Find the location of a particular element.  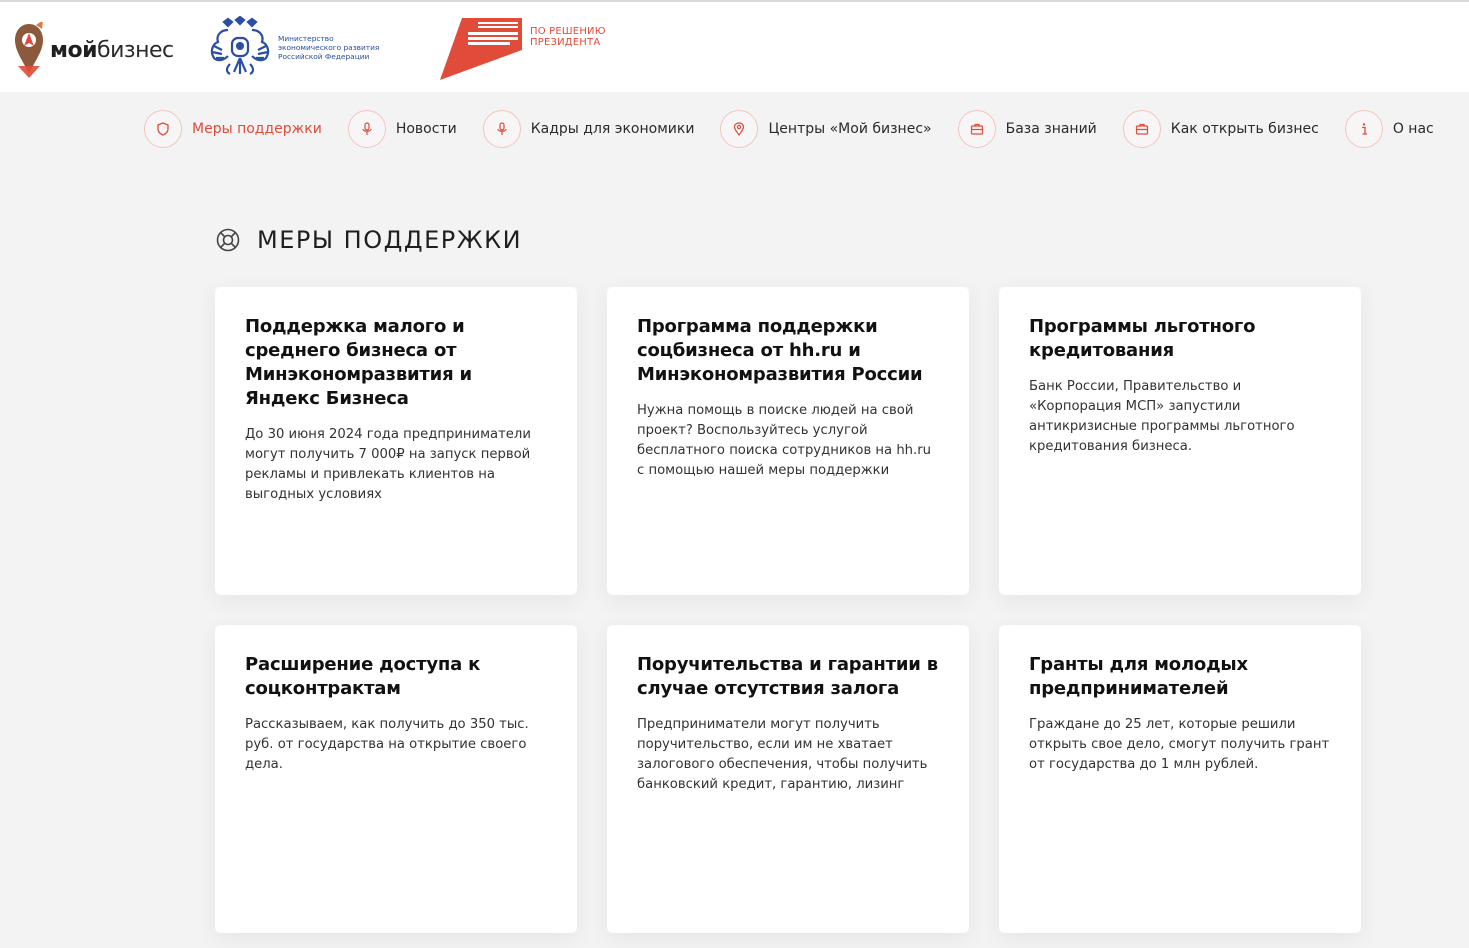

nav-item-label: О нас is located at coordinates (1413, 129).